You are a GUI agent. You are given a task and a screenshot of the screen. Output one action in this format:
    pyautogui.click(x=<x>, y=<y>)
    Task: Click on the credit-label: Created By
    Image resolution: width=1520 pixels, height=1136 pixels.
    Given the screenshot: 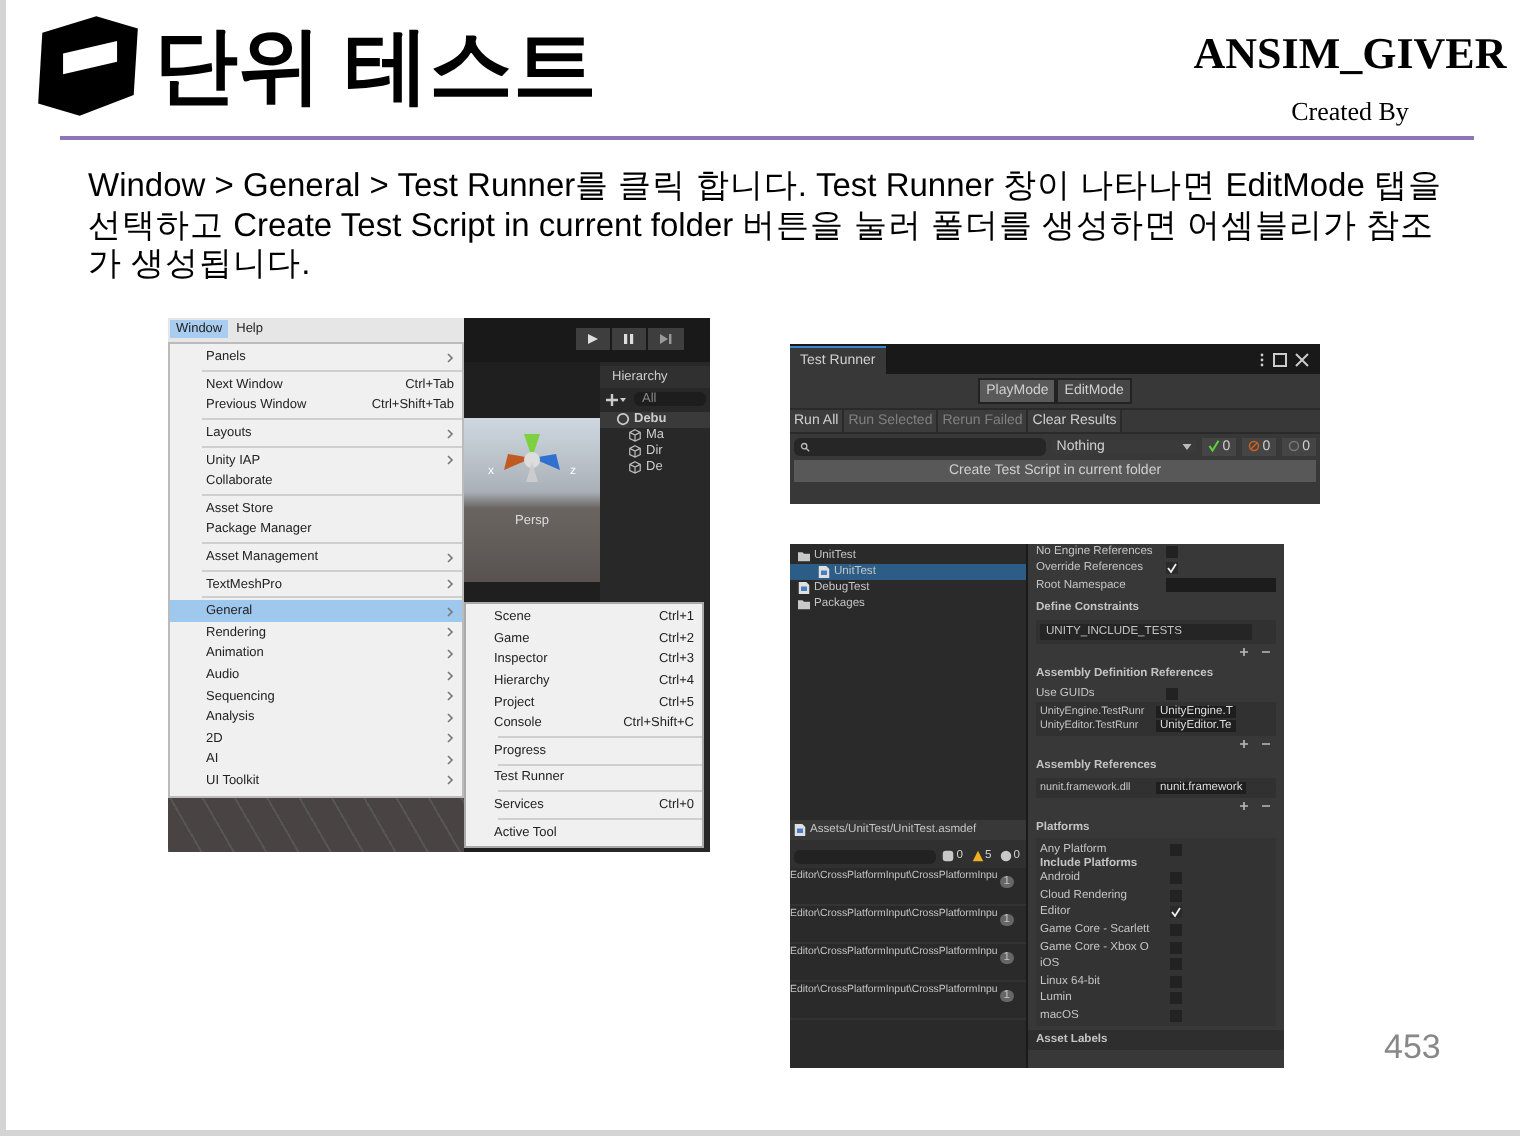 What is the action you would take?
    pyautogui.click(x=1350, y=112)
    